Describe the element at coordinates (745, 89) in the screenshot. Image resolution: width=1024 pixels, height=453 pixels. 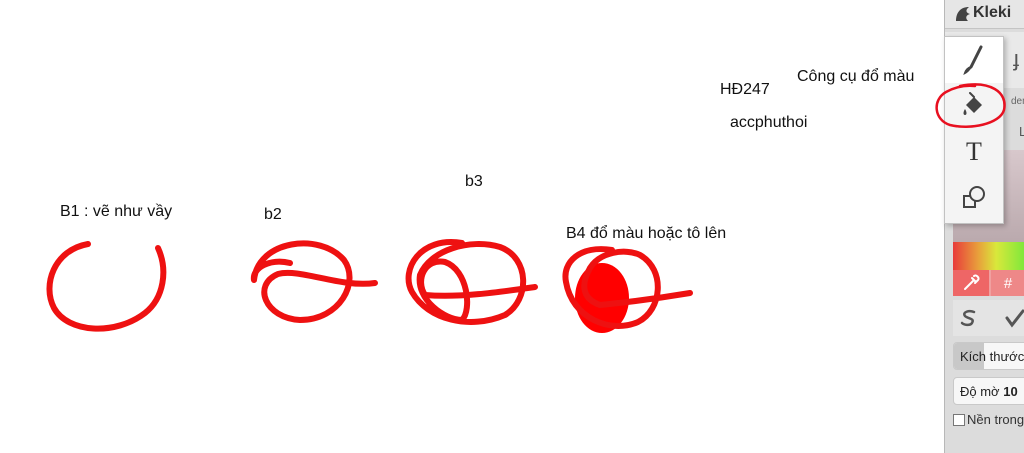
I see `watermark-text: HĐ247` at that location.